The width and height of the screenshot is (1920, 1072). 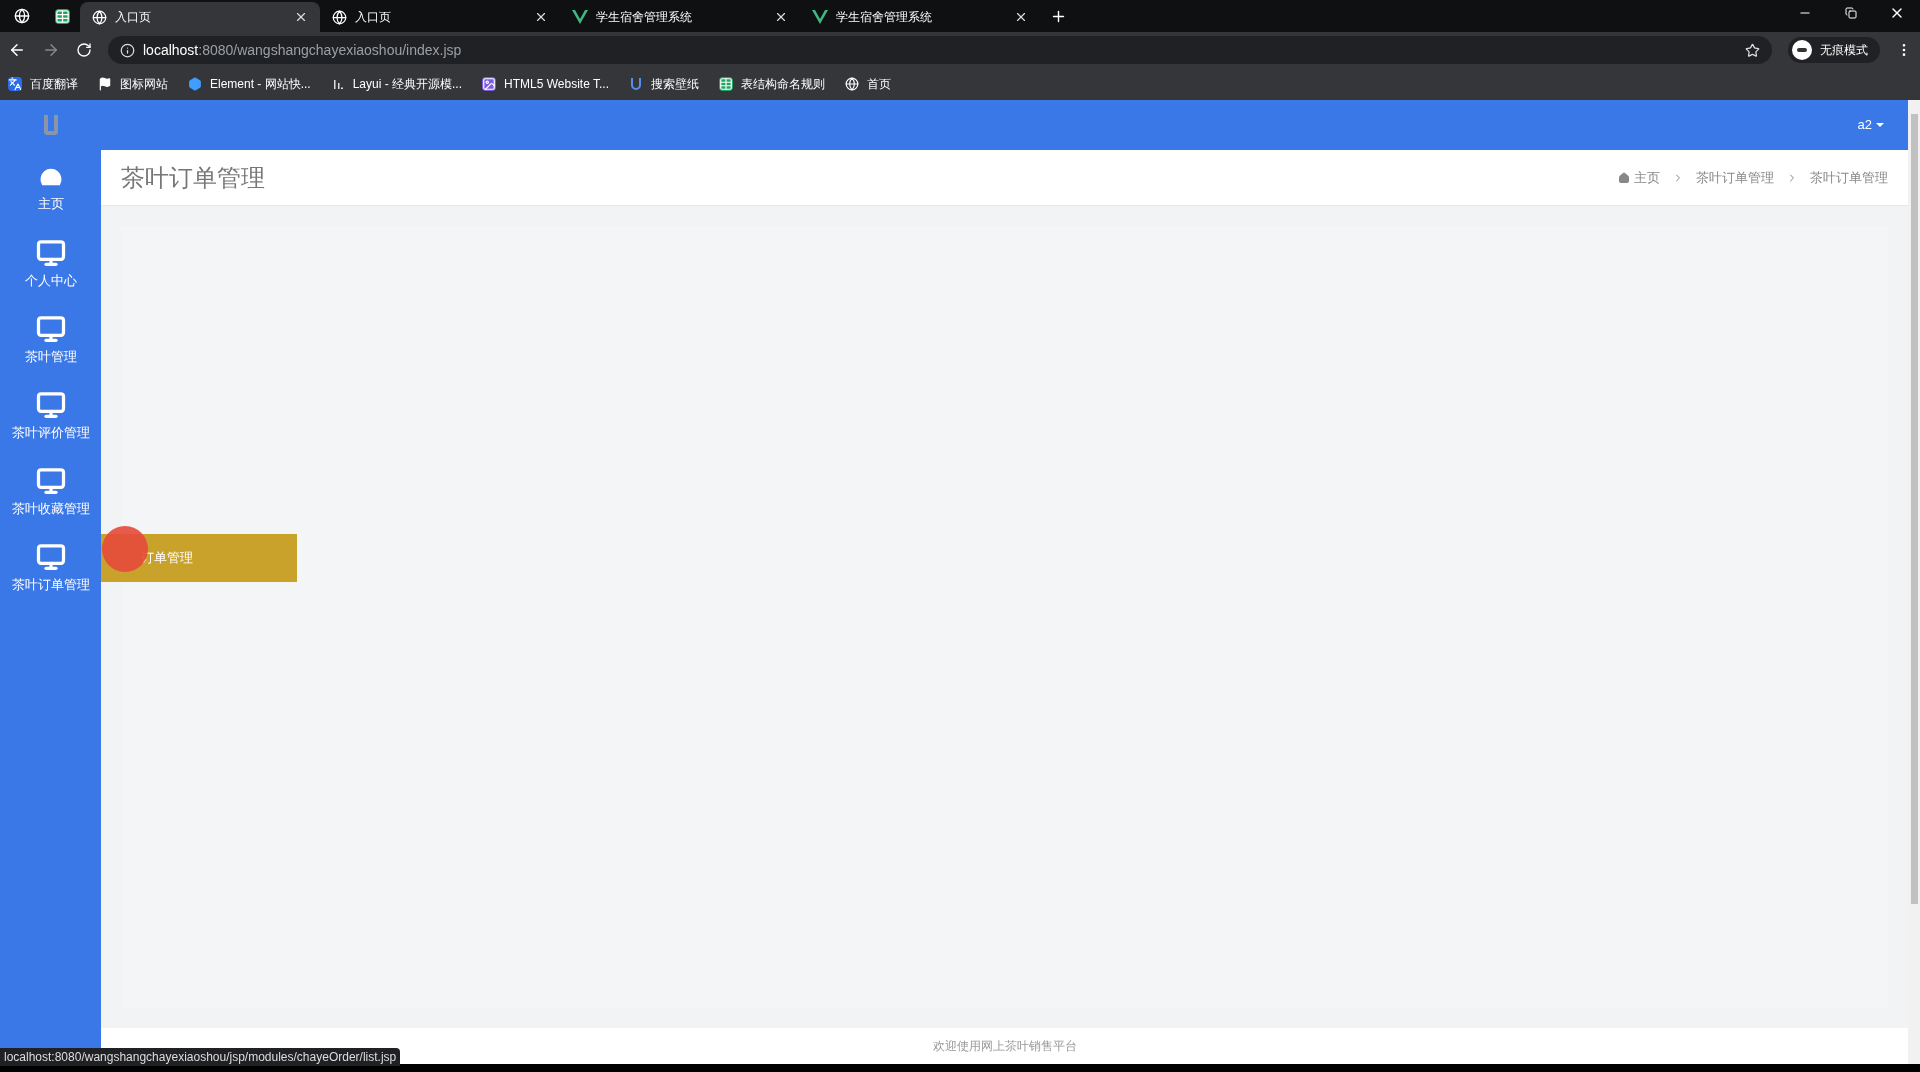 I want to click on info-icon, so click(x=127, y=50).